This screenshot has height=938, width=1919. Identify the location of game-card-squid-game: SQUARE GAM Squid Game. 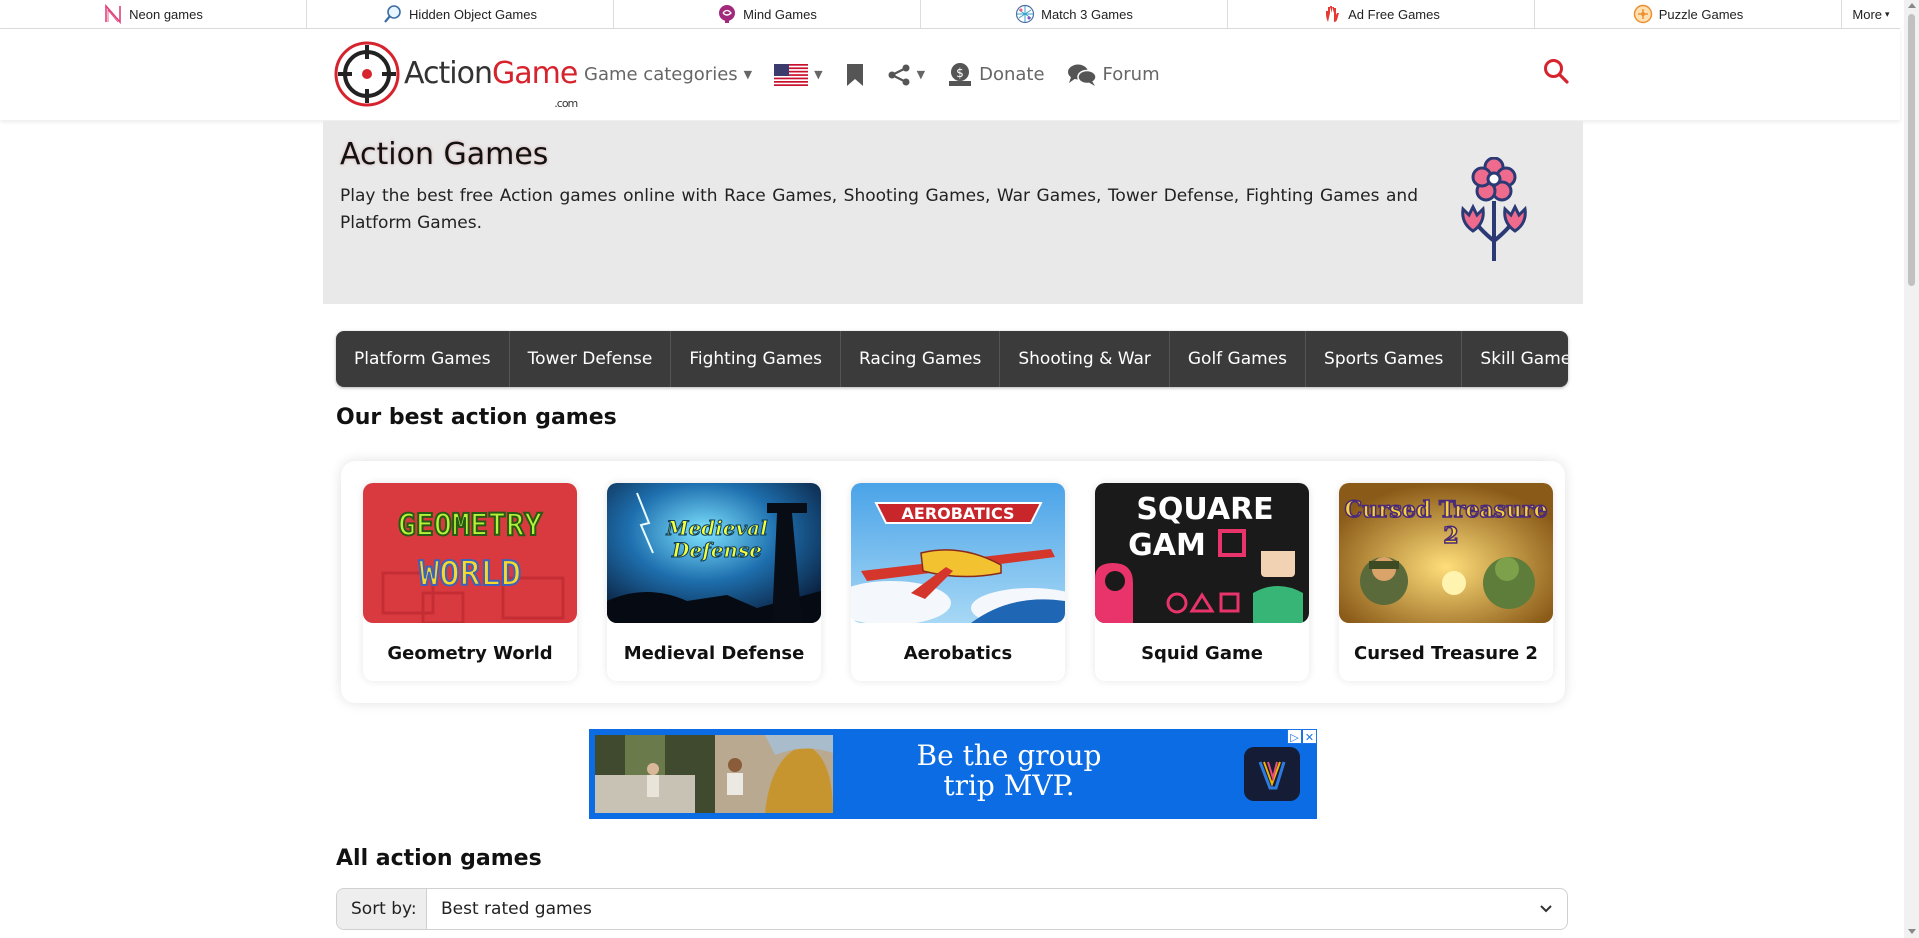
(1202, 582).